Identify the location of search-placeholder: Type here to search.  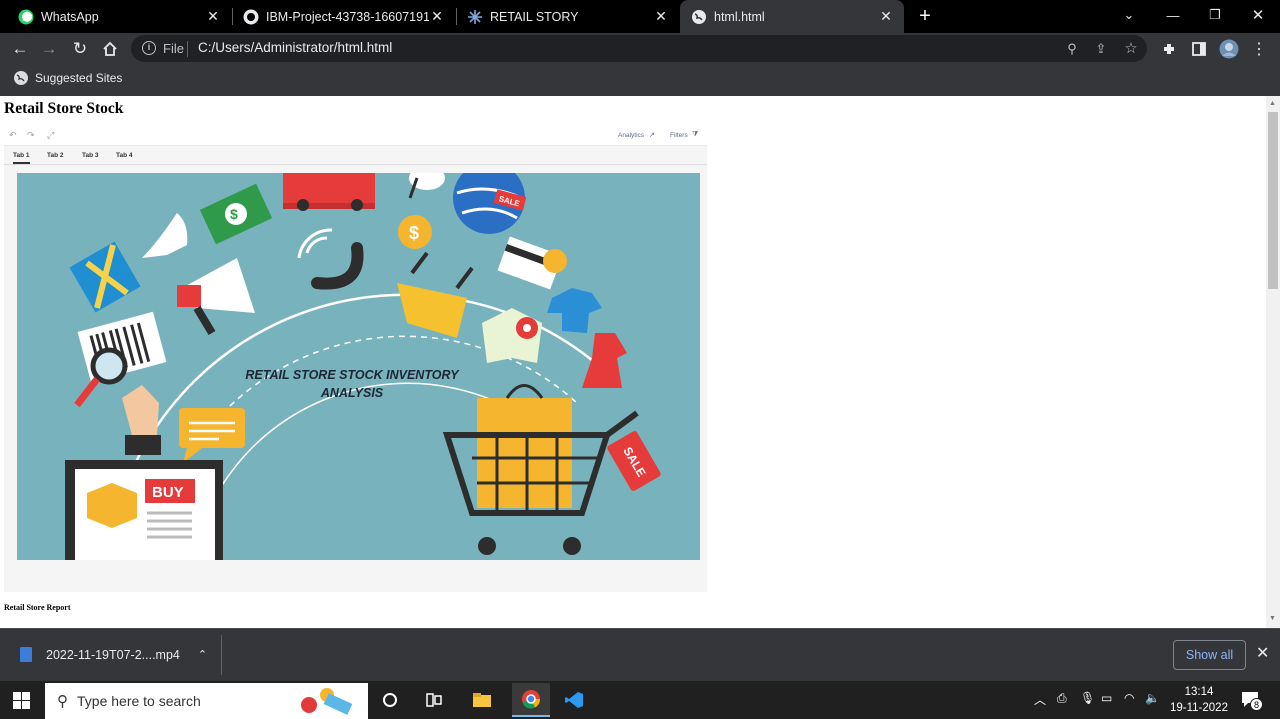
(139, 701).